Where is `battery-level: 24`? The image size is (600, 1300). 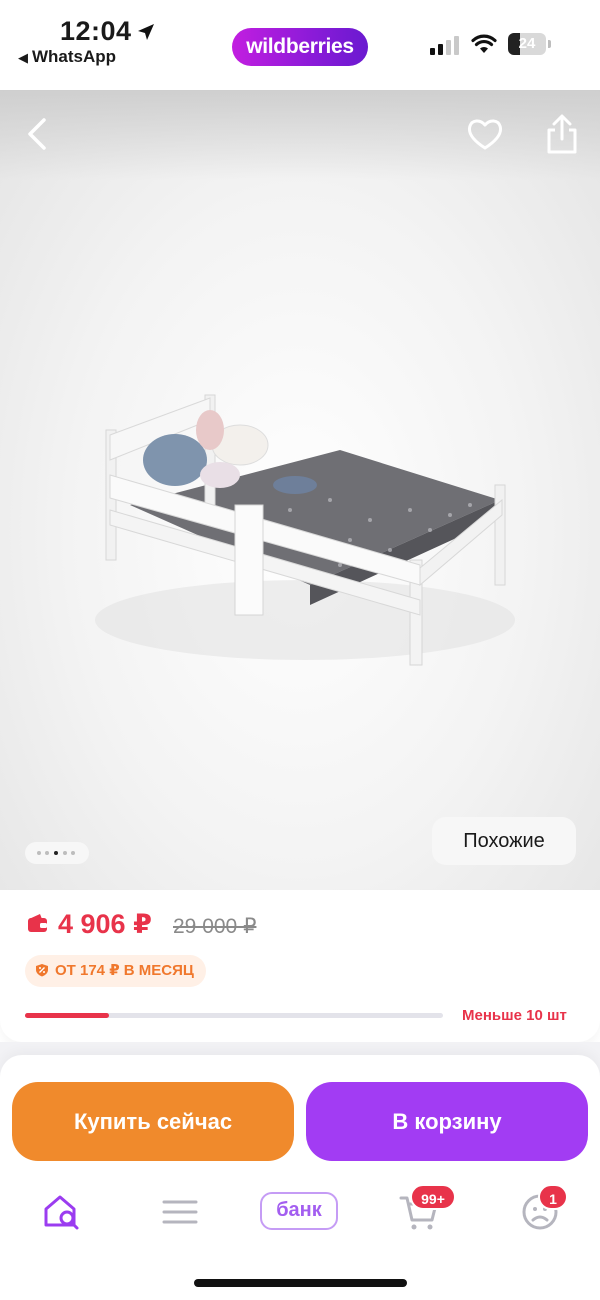
battery-level: 24 is located at coordinates (527, 43).